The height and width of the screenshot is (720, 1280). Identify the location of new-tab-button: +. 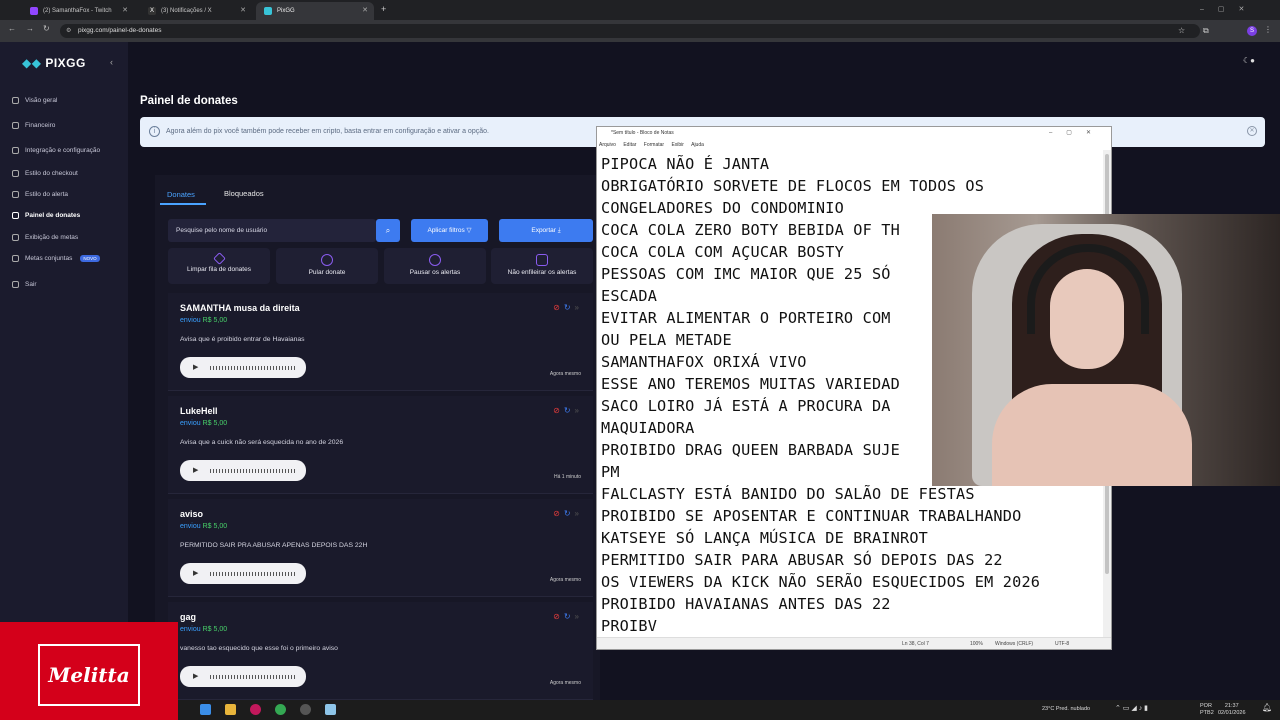
(383, 9).